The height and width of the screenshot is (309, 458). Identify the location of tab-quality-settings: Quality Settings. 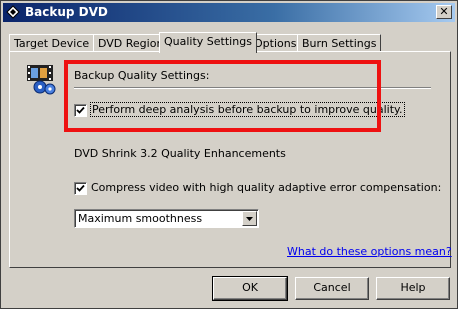
(208, 42).